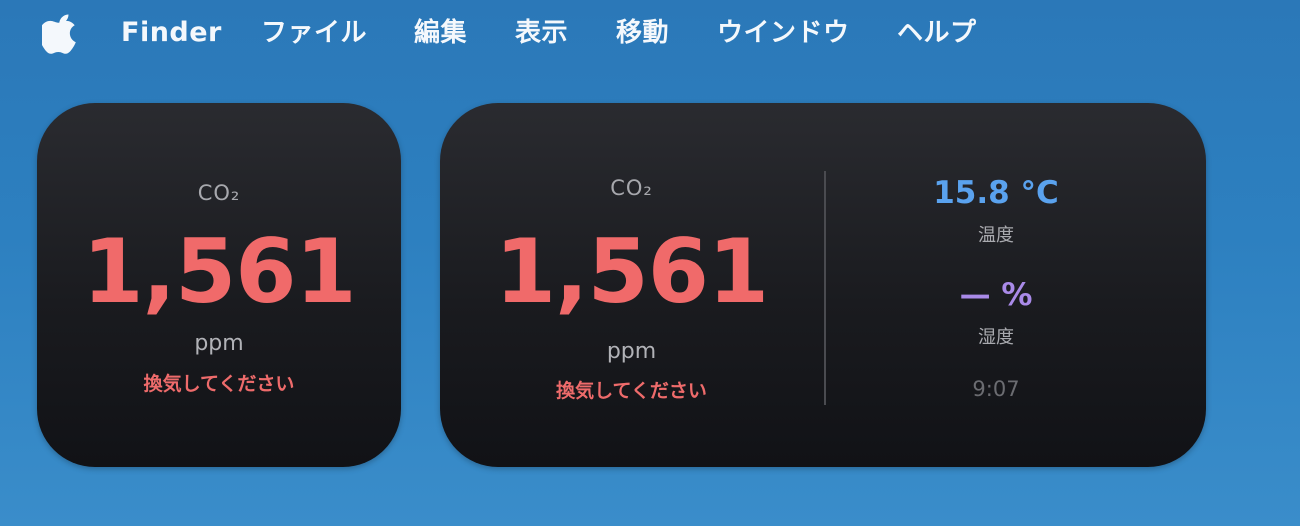  Describe the element at coordinates (171, 33) in the screenshot. I see `menu-finder: Finder` at that location.